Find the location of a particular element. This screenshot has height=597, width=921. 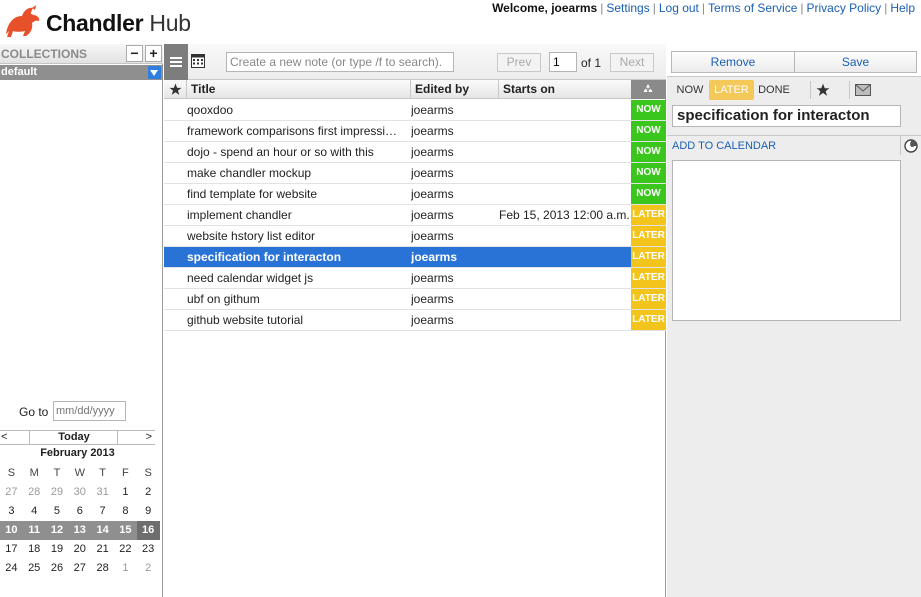

page-number-input is located at coordinates (563, 62).